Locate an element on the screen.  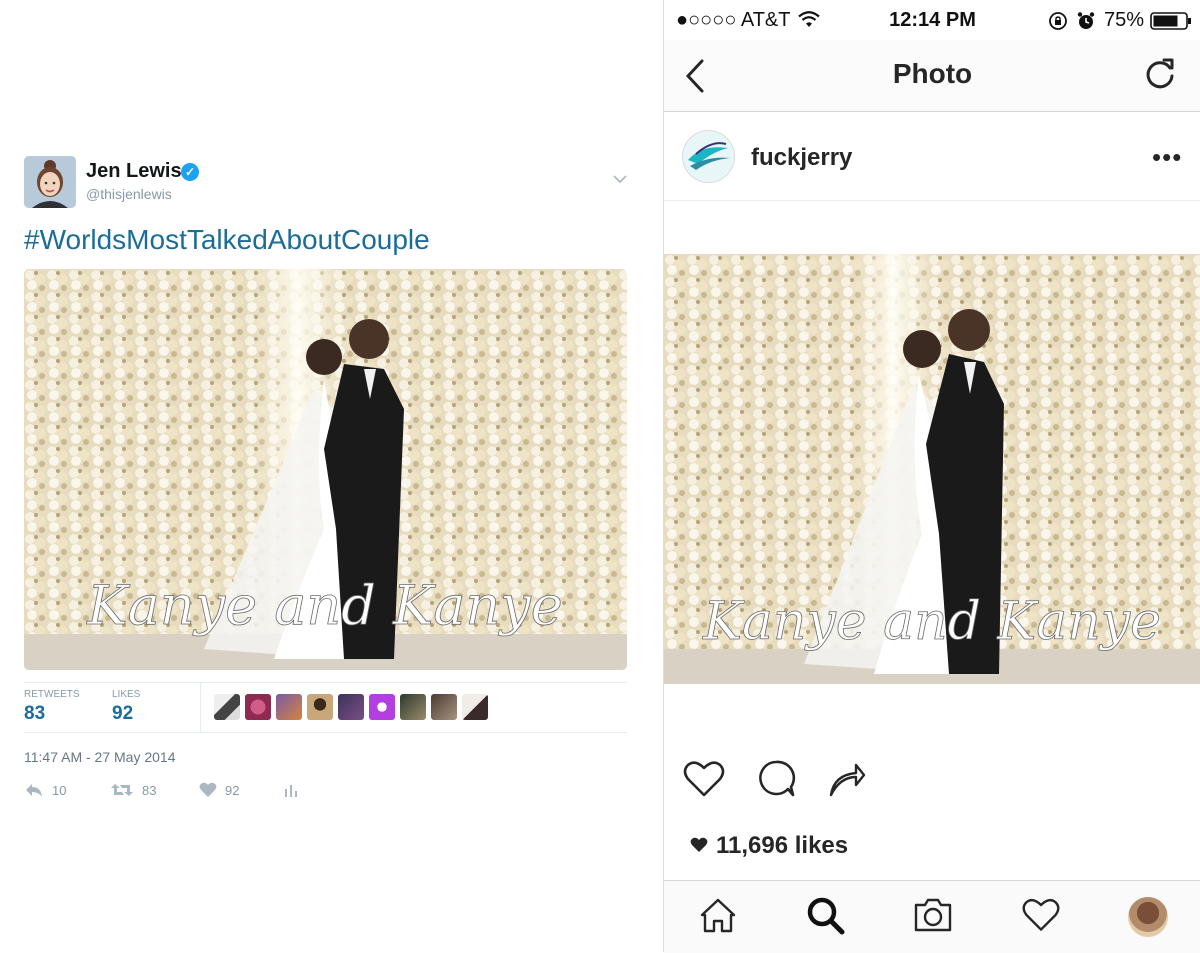
tab-bar is located at coordinates (932, 916).